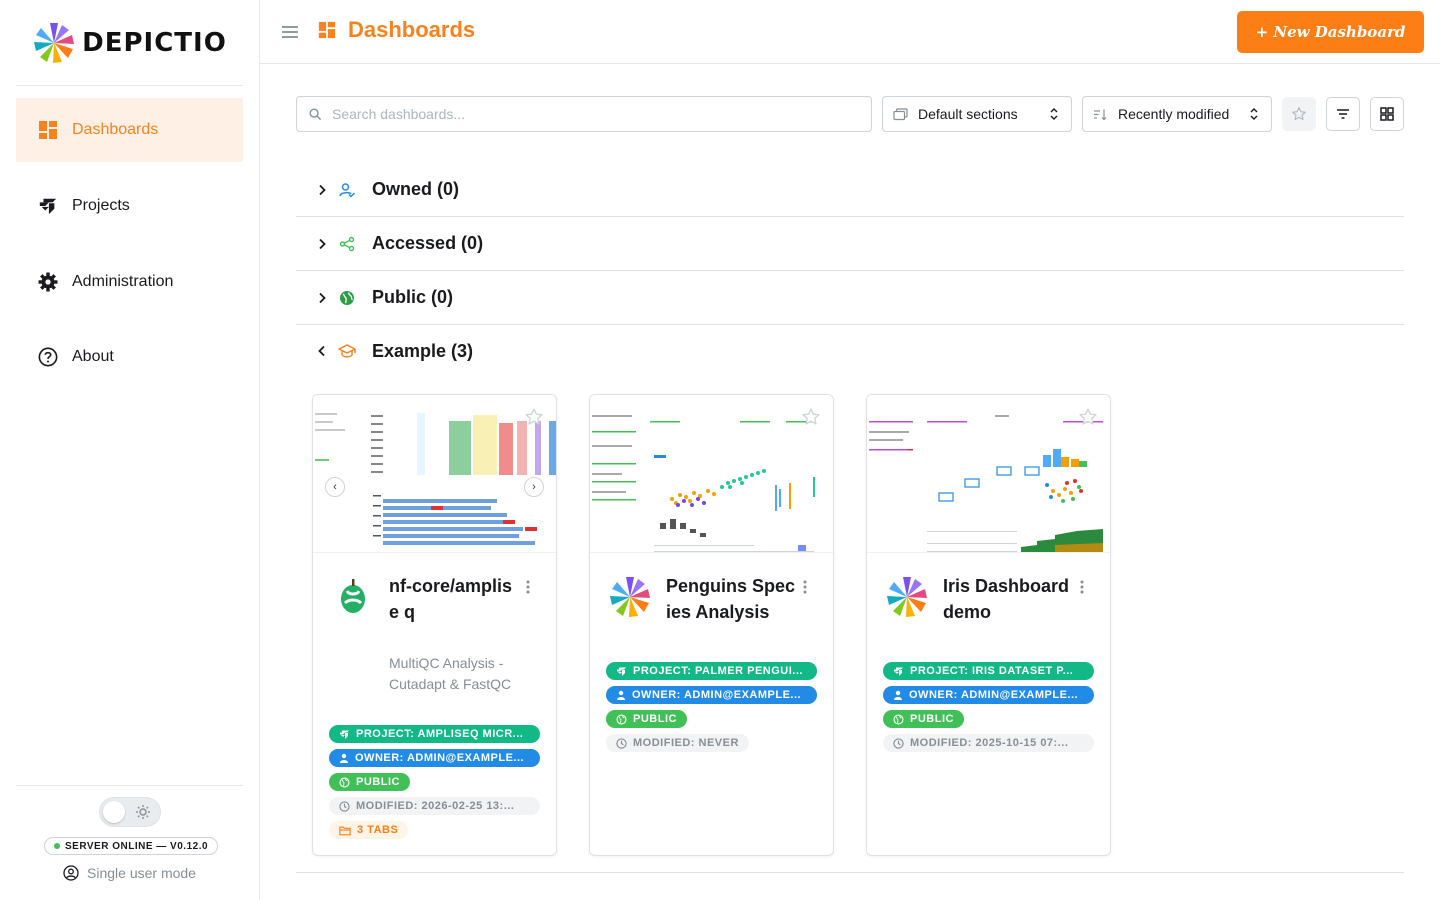 Image resolution: width=1440 pixels, height=900 pixels. What do you see at coordinates (378, 782) in the screenshot?
I see `visibility-badge-text: PUBLIC` at bounding box center [378, 782].